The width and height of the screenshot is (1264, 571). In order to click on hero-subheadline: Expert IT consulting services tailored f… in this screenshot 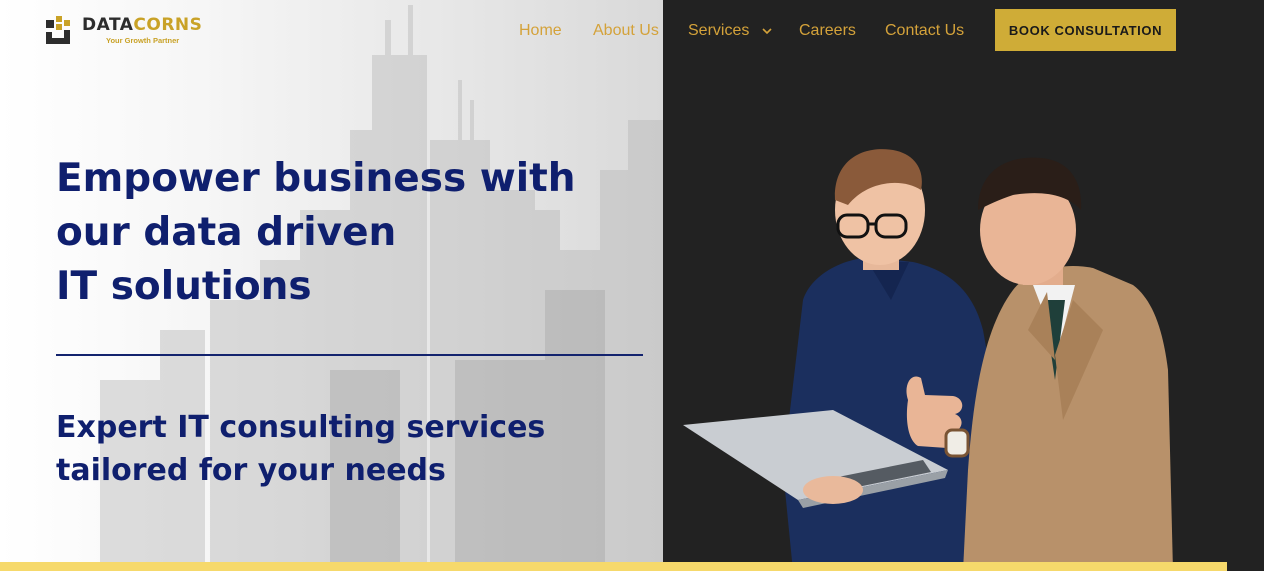, I will do `click(356, 449)`.